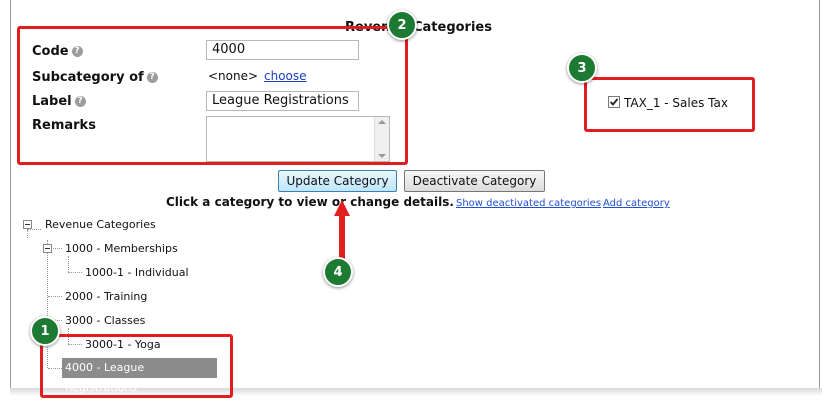  What do you see at coordinates (137, 272) in the screenshot?
I see `tree-item: 1000-1 - Individual` at bounding box center [137, 272].